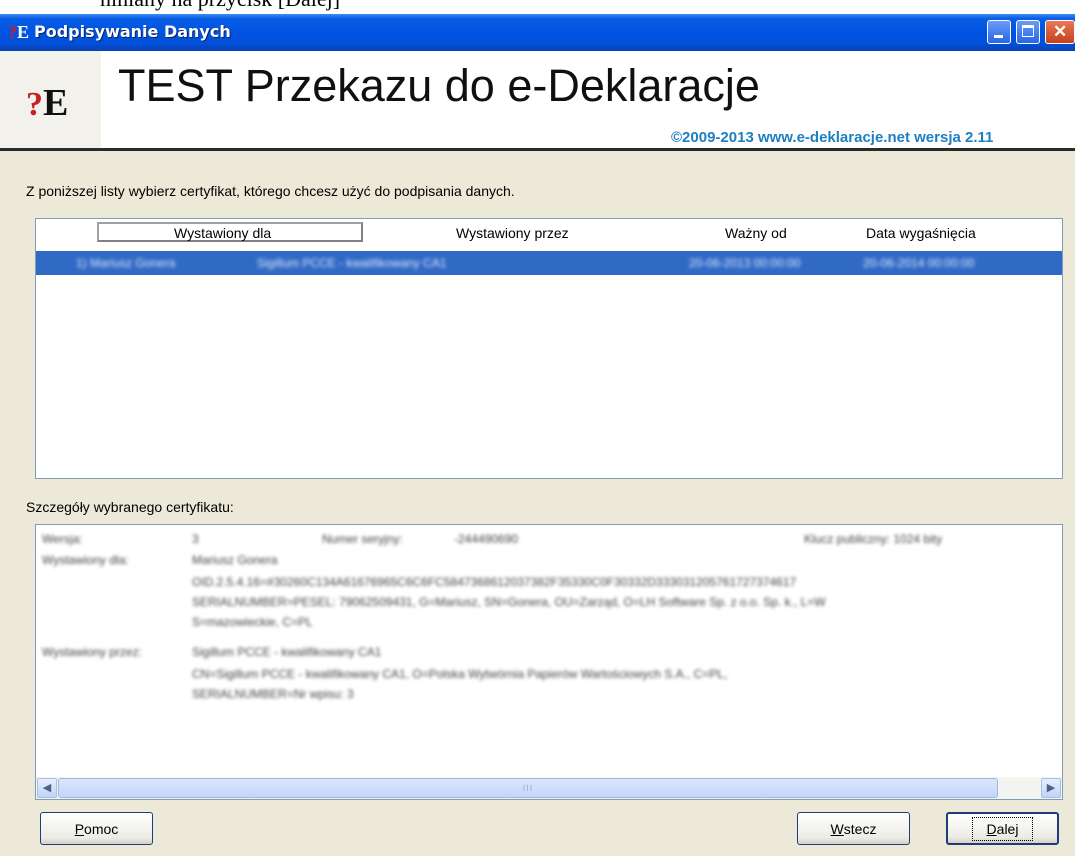 The width and height of the screenshot is (1075, 856). Describe the element at coordinates (1060, 32) in the screenshot. I see `close-button` at that location.